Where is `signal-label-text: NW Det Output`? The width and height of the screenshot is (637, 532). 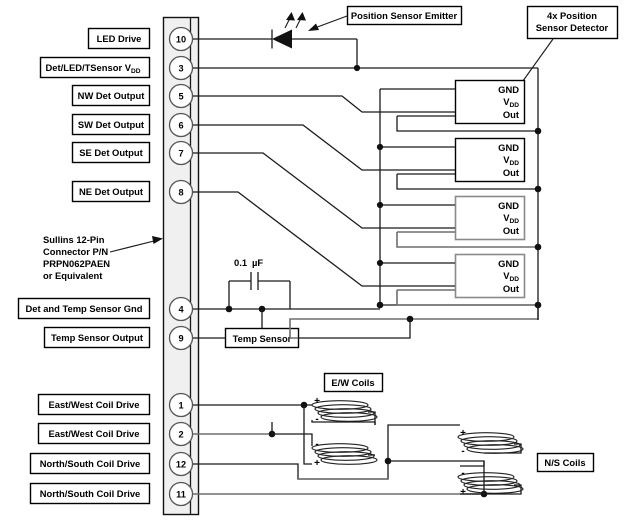 signal-label-text: NW Det Output is located at coordinates (111, 95).